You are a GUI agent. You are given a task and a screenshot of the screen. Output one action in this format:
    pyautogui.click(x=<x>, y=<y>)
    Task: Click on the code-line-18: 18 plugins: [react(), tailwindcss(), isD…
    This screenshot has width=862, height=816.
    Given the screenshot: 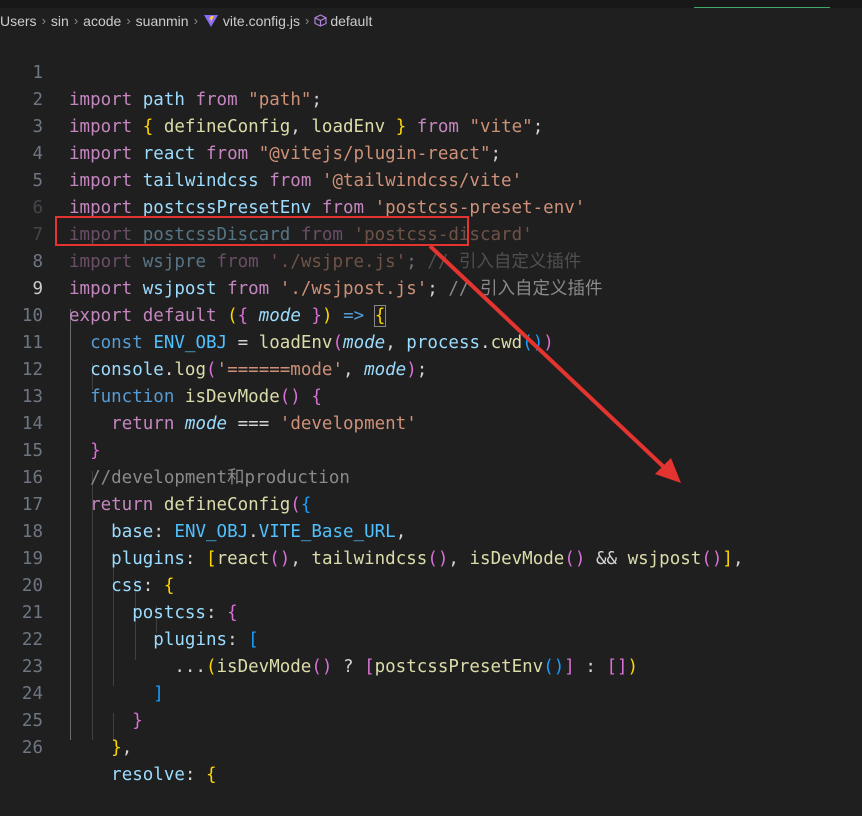 What is the action you would take?
    pyautogui.click(x=431, y=530)
    